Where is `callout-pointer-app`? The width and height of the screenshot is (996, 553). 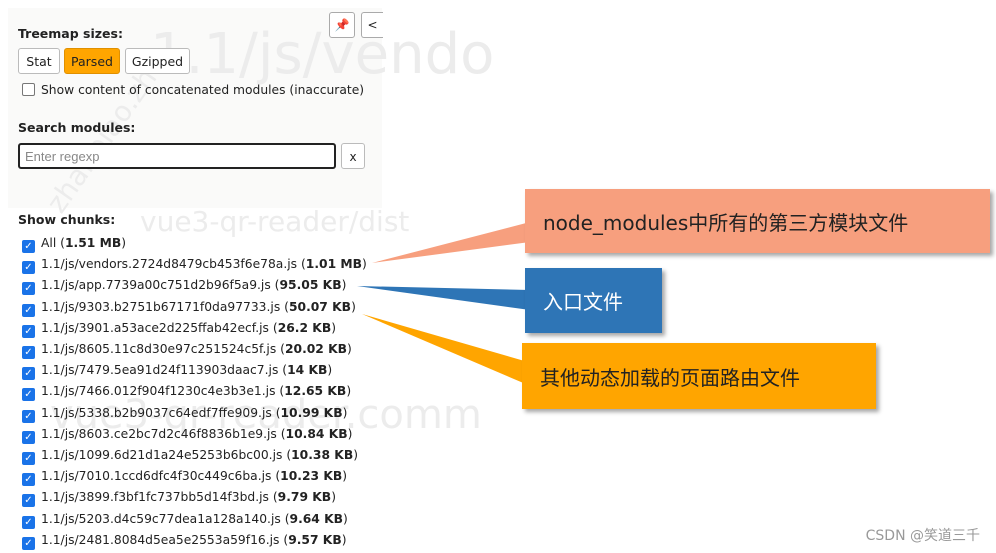 callout-pointer-app is located at coordinates (443, 298).